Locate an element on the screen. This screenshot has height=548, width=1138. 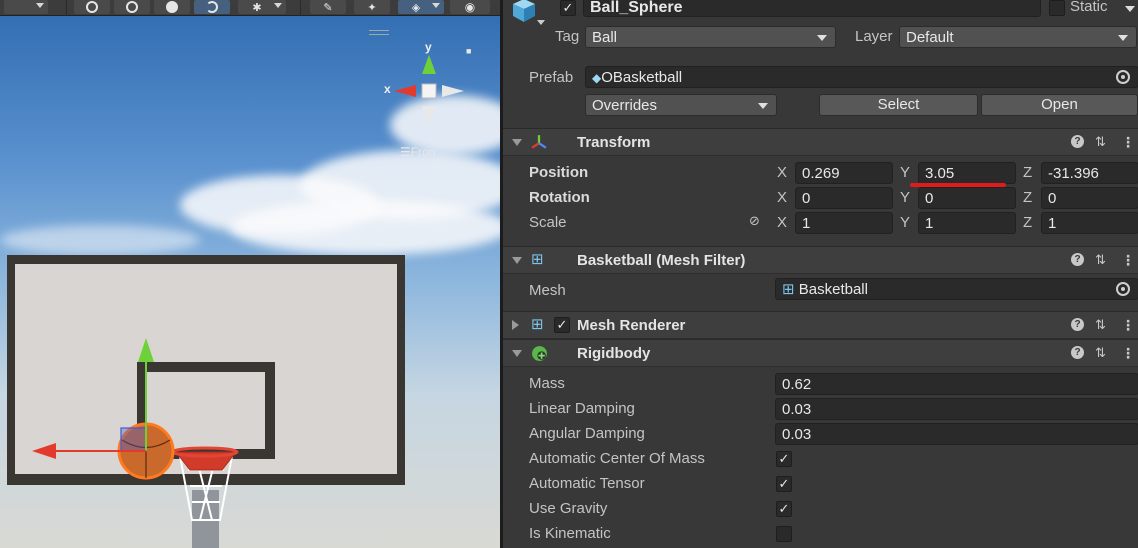
position-z-field: -31.396 is located at coordinates (1089, 173).